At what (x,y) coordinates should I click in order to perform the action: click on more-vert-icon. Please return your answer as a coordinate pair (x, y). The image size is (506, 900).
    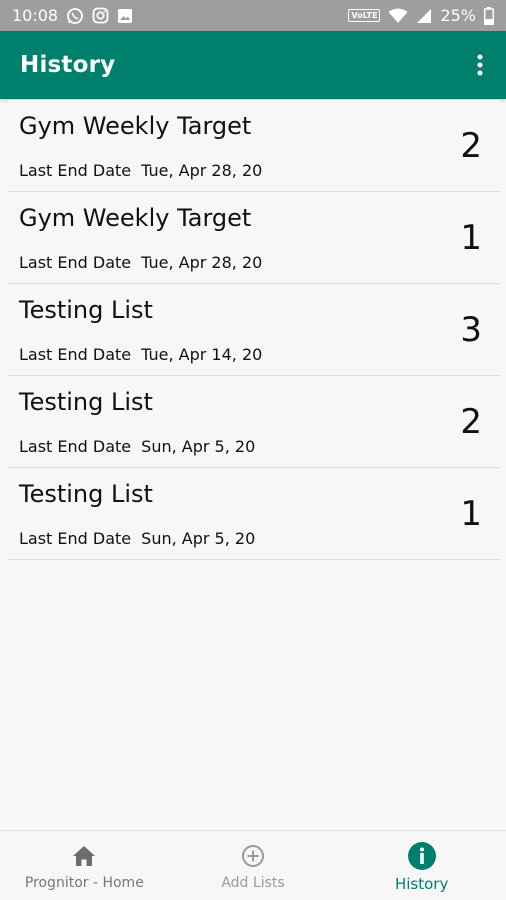
    Looking at the image, I should click on (480, 65).